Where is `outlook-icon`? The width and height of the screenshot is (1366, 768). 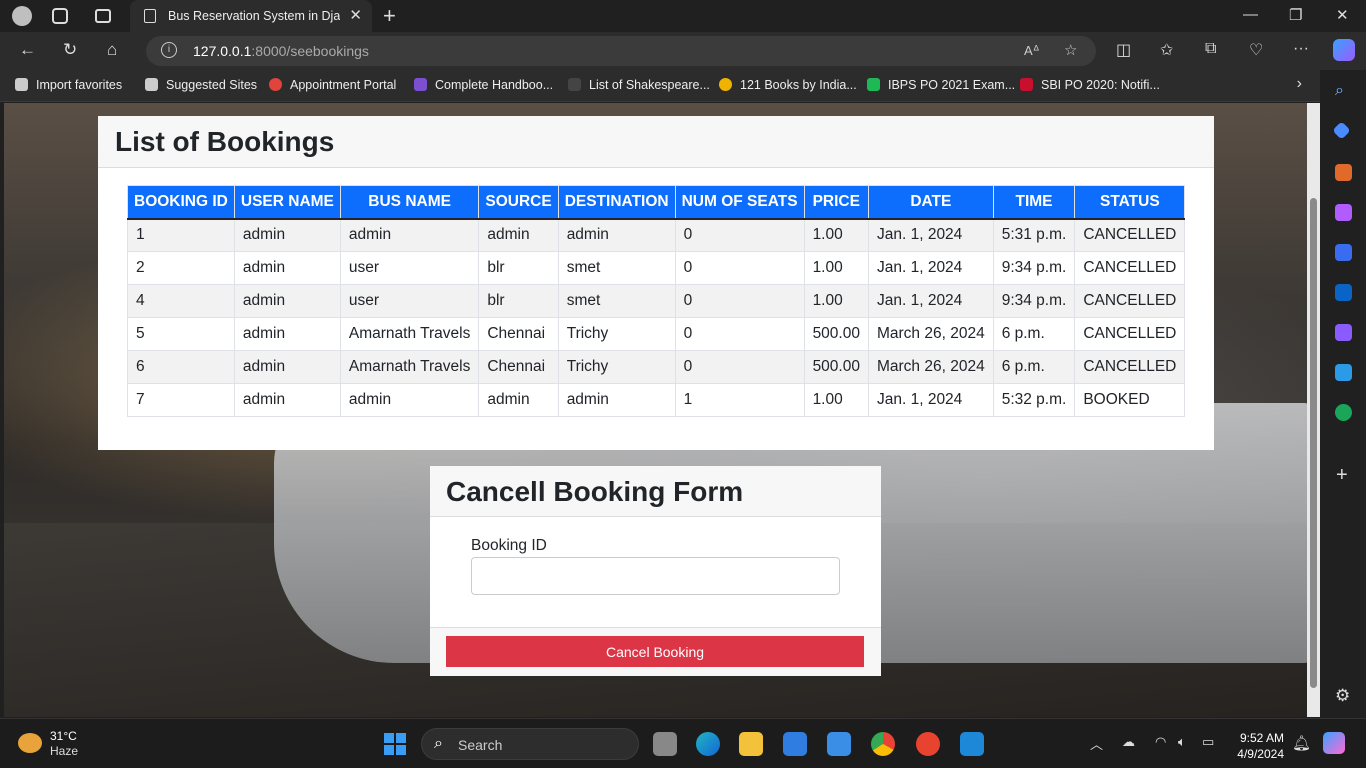 outlook-icon is located at coordinates (1343, 292).